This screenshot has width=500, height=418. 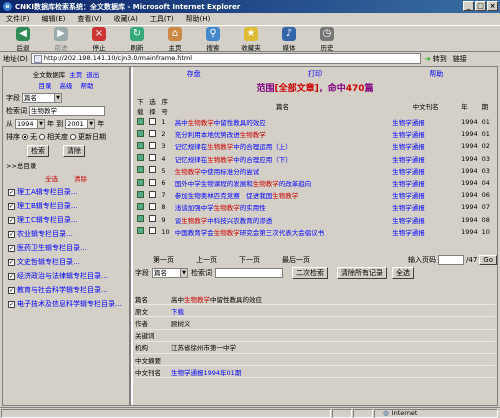 What do you see at coordinates (163, 260) in the screenshot?
I see `first-page-link: 第一页` at bounding box center [163, 260].